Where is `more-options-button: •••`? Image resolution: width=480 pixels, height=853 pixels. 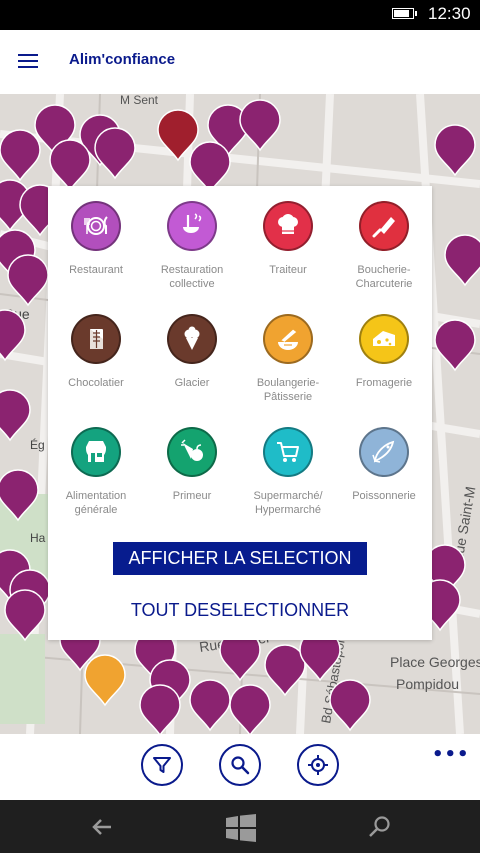
more-options-button: ••• is located at coordinates (451, 754).